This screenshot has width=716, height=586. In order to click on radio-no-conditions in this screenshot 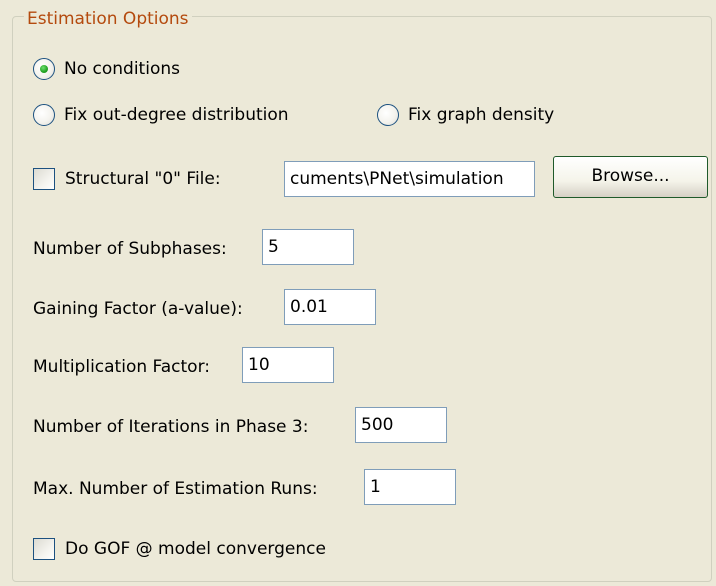, I will do `click(44, 69)`.